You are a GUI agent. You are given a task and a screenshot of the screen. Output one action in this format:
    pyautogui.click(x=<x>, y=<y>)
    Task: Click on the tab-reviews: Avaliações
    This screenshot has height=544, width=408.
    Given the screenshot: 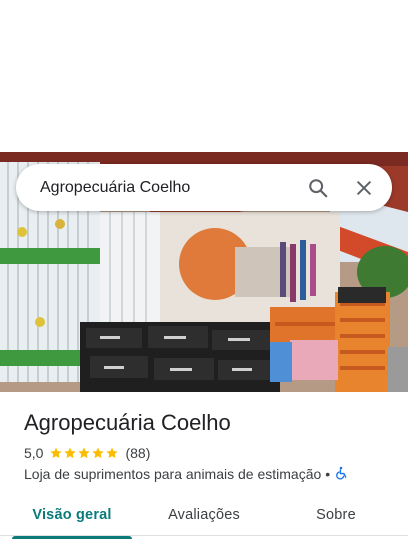 What is the action you would take?
    pyautogui.click(x=204, y=515)
    